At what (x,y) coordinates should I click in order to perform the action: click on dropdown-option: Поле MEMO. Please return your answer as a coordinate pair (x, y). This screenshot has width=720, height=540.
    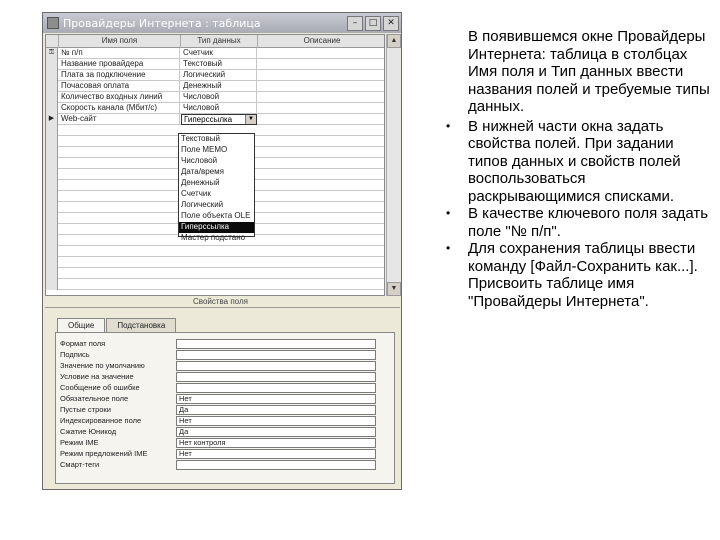
    Looking at the image, I should click on (216, 150).